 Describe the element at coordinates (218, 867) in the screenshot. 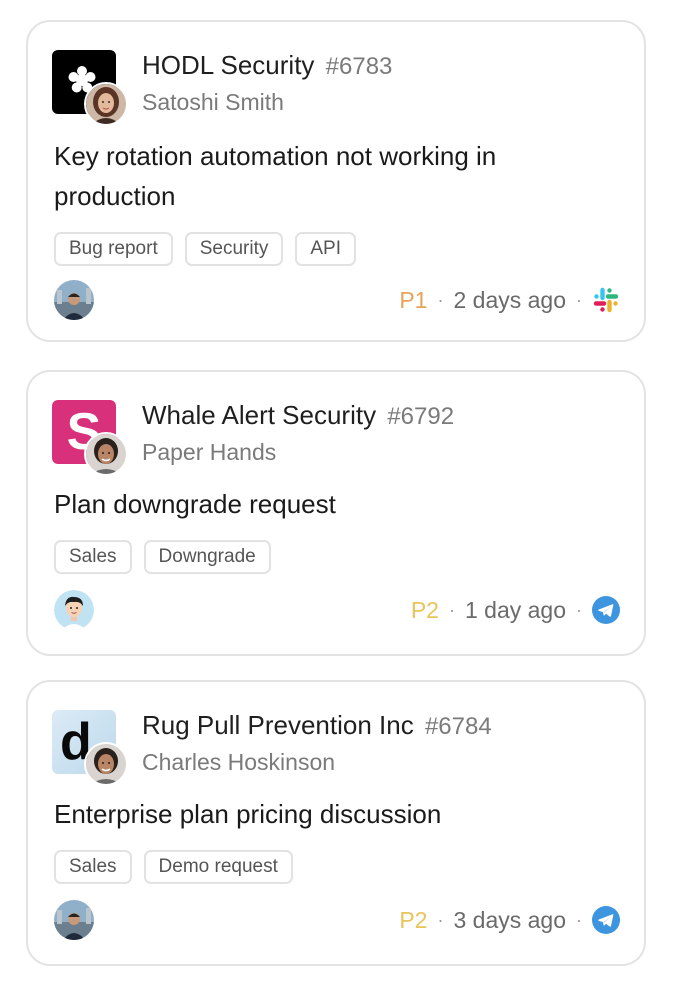

I see `tag: Demo request` at that location.